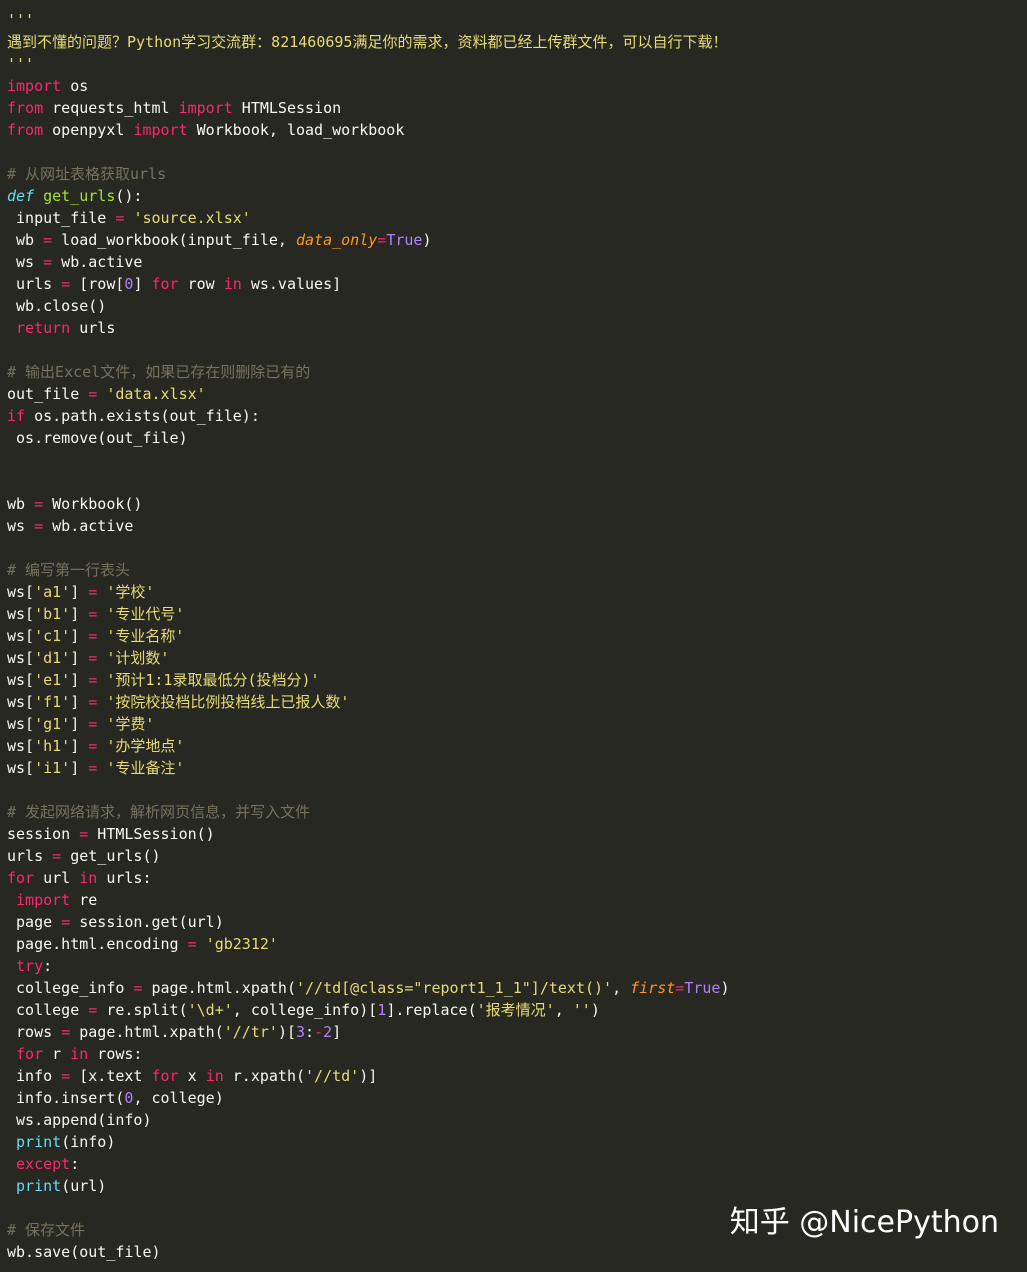 This screenshot has width=1027, height=1272. What do you see at coordinates (165, 1076) in the screenshot?
I see `code-token-keyword: for` at bounding box center [165, 1076].